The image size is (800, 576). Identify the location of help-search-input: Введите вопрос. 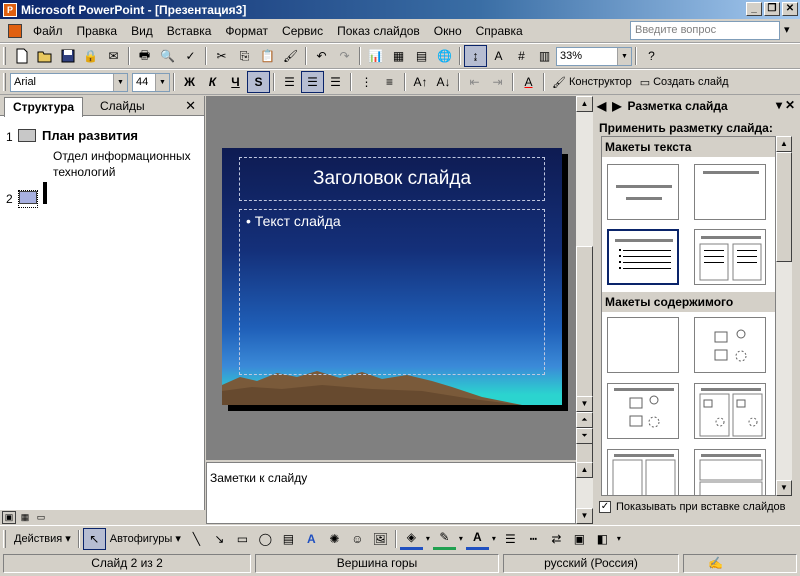
(705, 30).